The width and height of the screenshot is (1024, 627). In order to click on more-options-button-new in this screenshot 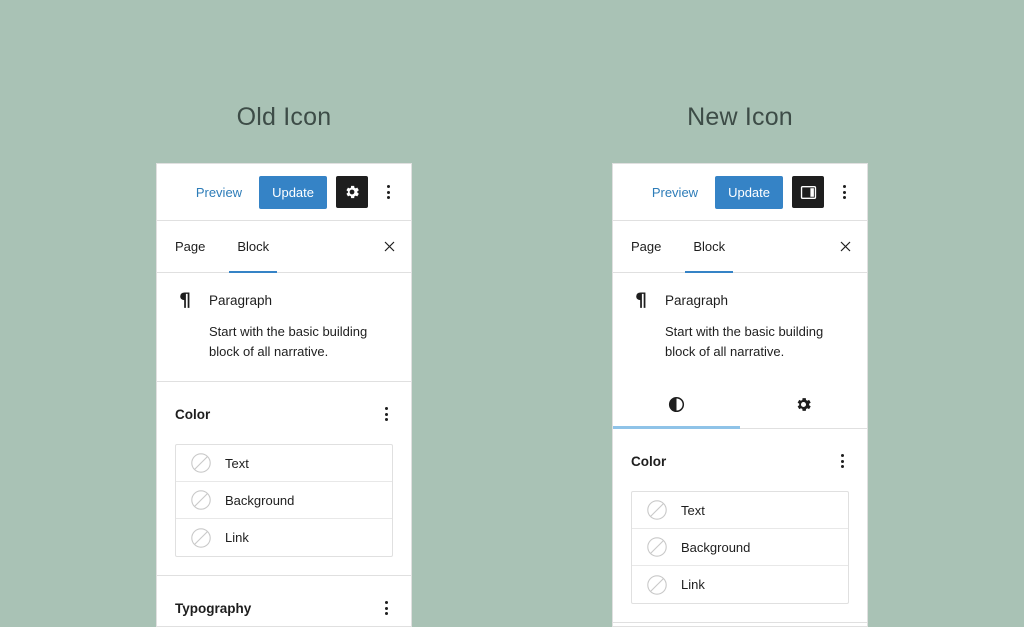, I will do `click(844, 192)`.